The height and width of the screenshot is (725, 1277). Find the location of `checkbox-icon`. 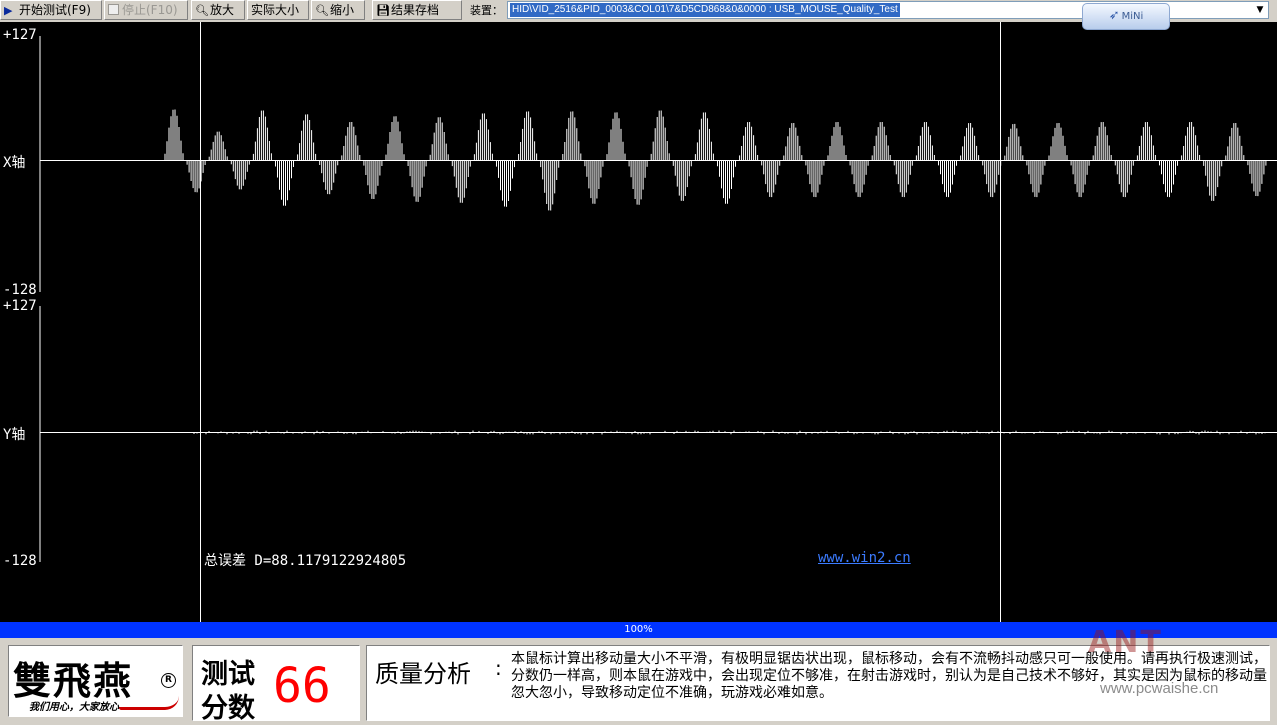

checkbox-icon is located at coordinates (113, 9).